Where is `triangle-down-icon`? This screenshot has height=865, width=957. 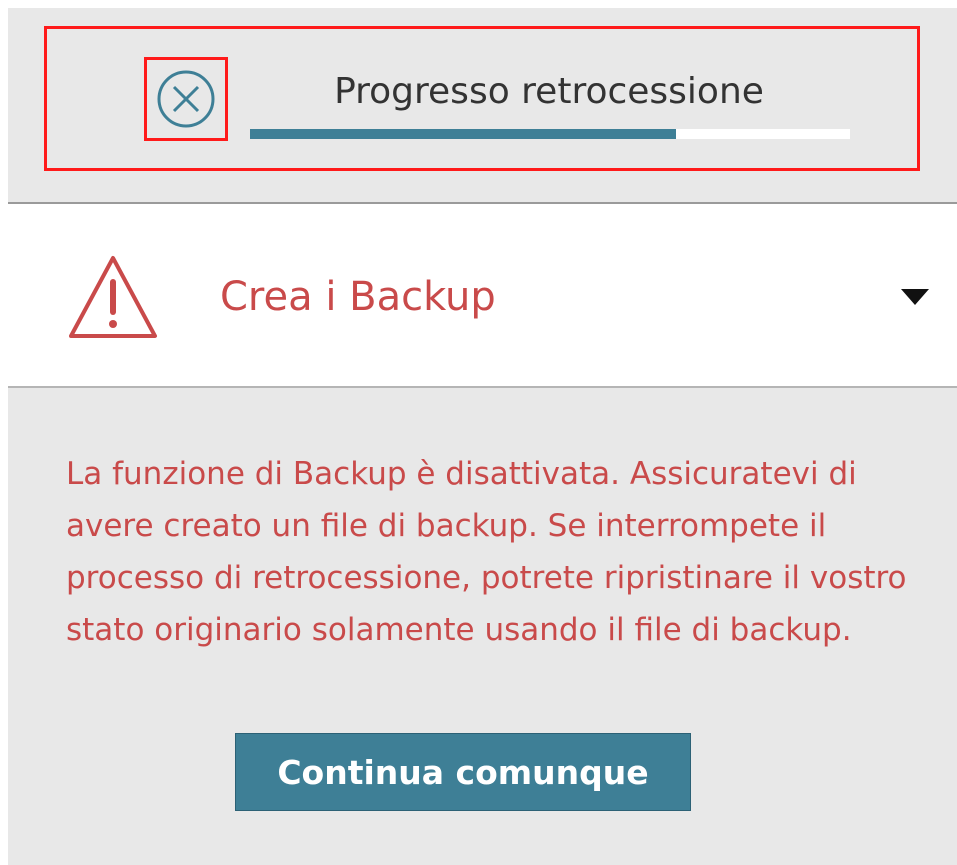
triangle-down-icon is located at coordinates (915, 297).